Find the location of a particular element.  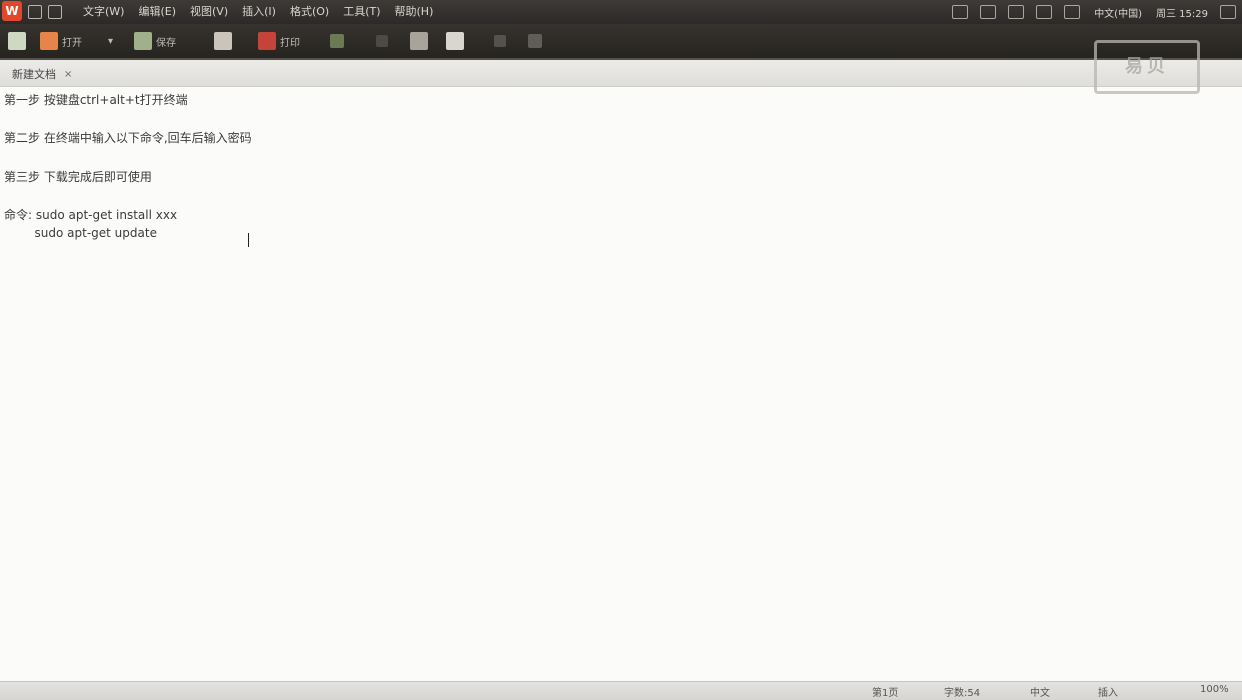

status-bar: 第1页 字数:54 中文 插入 100% is located at coordinates (621, 690).